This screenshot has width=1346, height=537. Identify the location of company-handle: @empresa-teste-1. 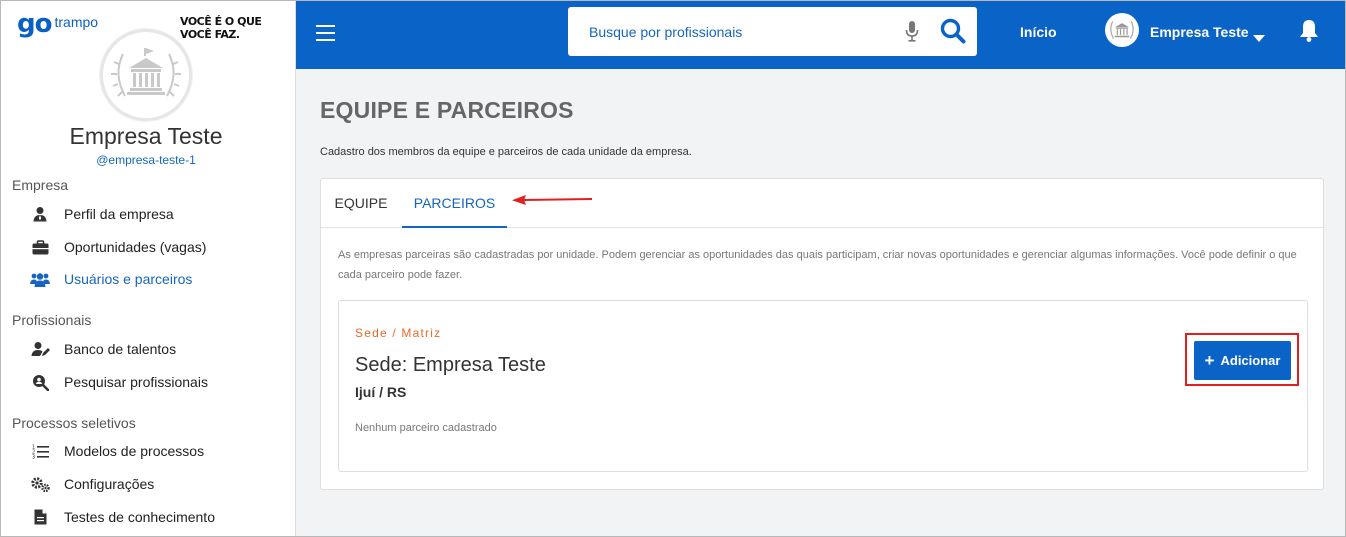
(146, 160).